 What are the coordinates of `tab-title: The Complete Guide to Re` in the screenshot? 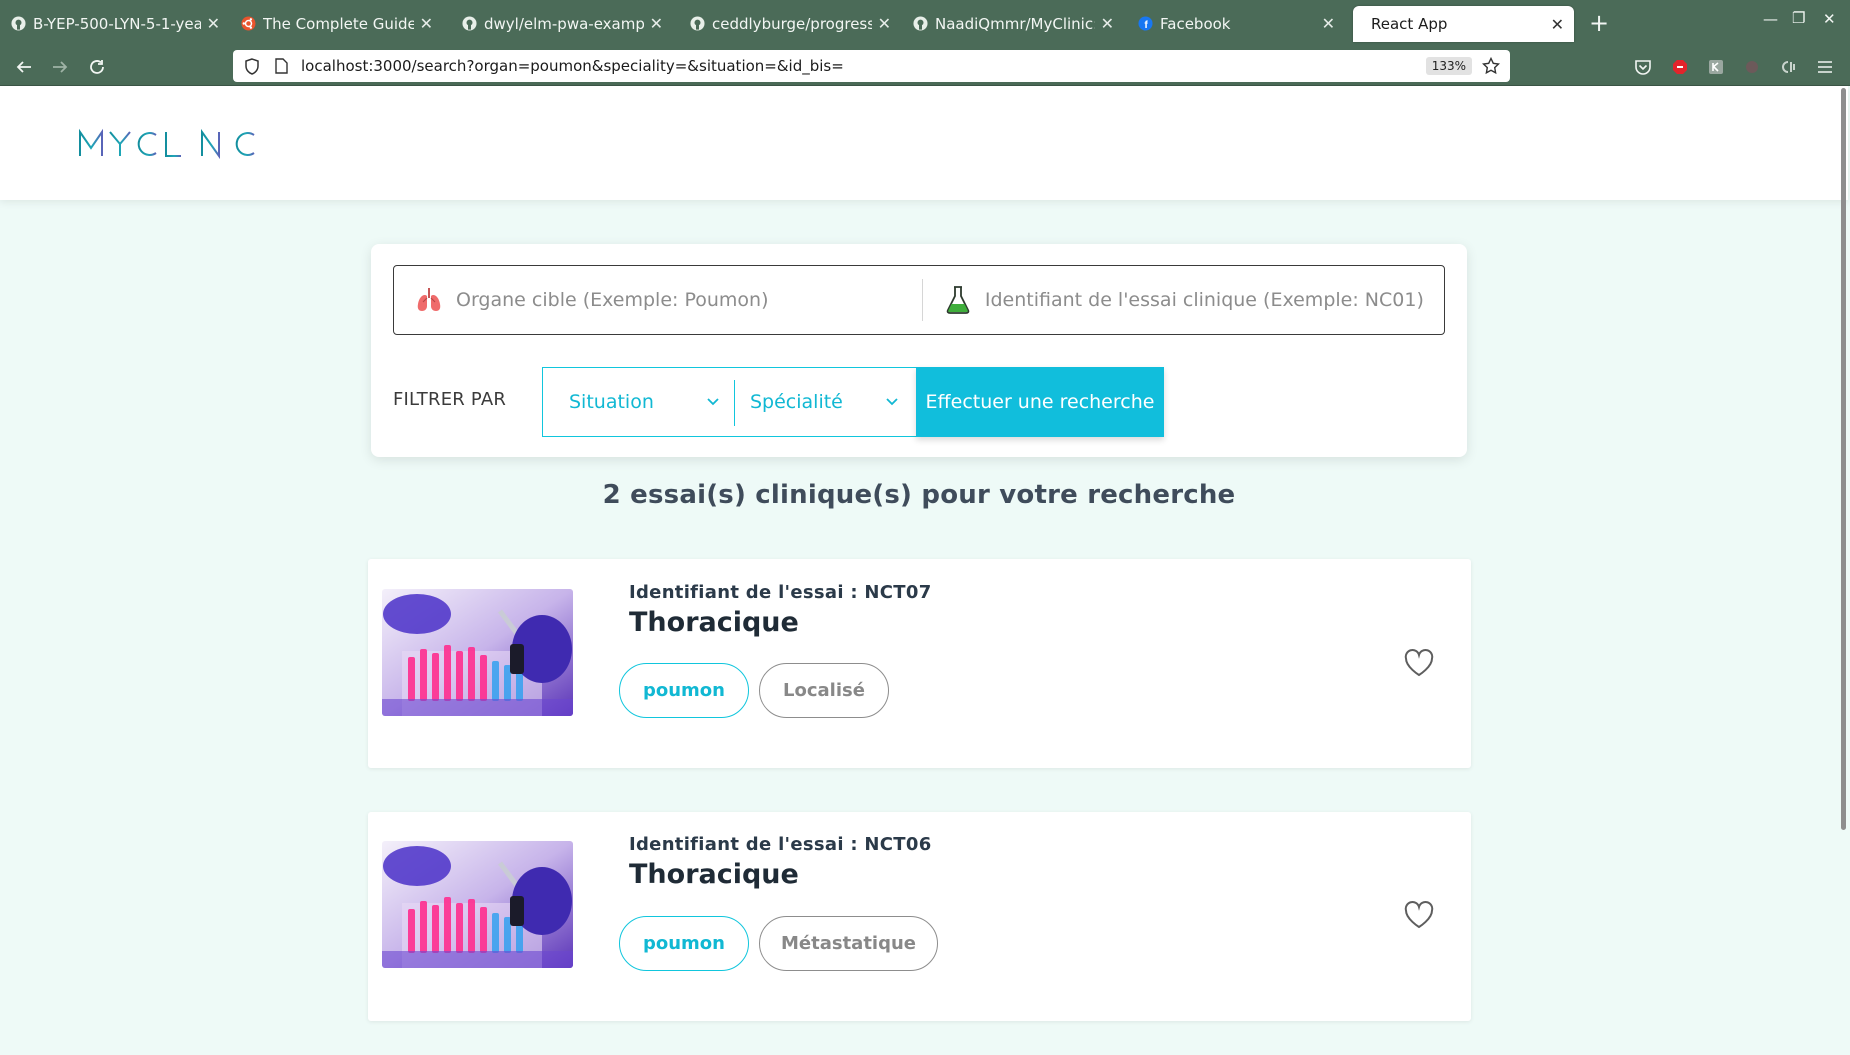 It's located at (338, 23).